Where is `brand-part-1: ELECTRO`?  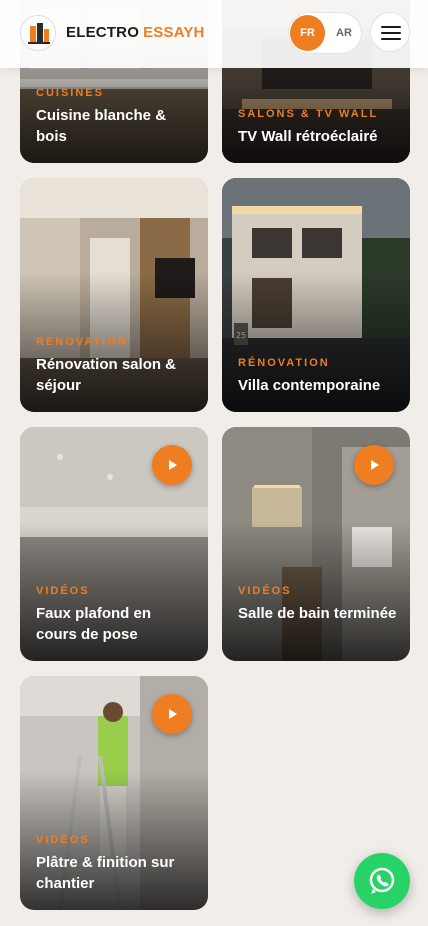
brand-part-1: ELECTRO is located at coordinates (103, 32).